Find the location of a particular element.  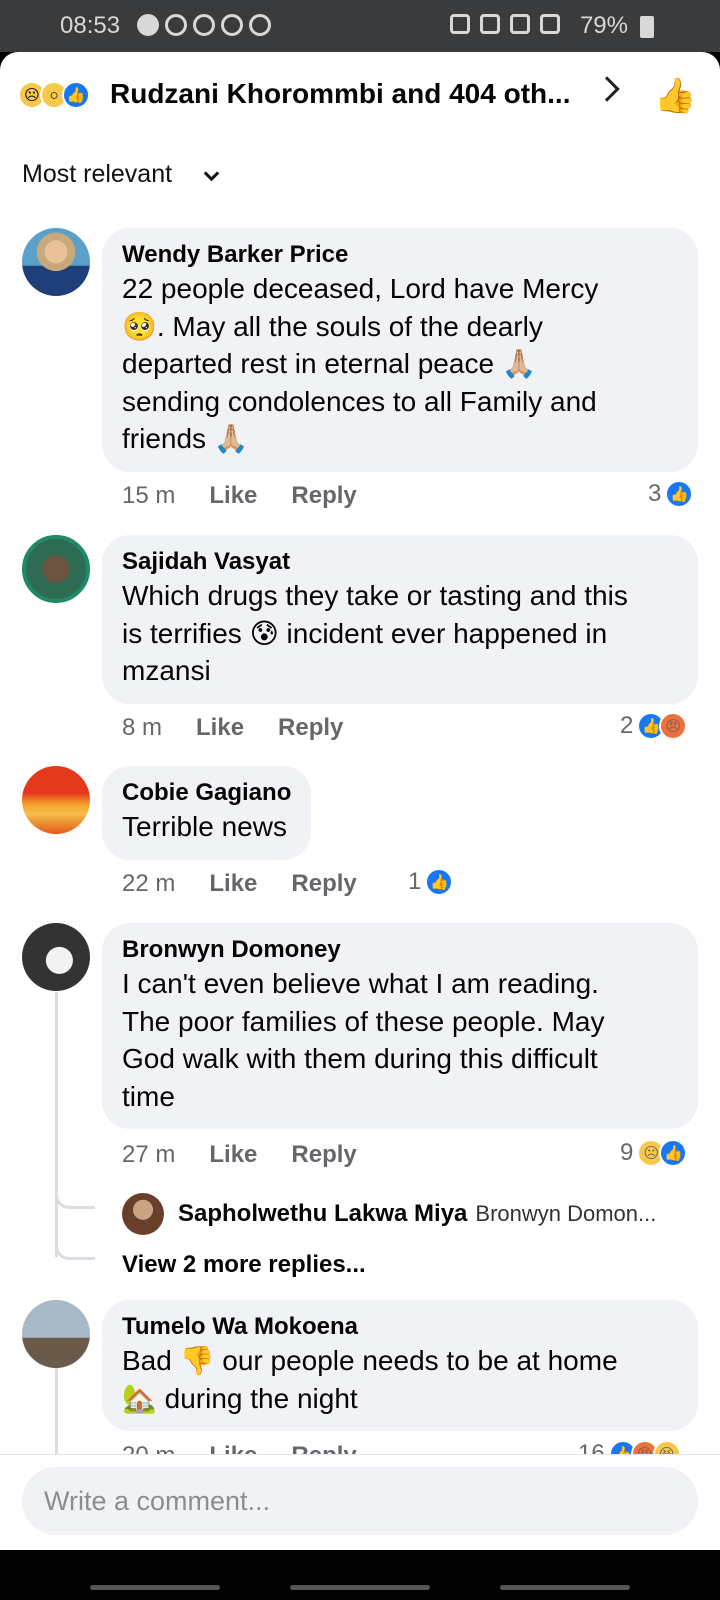

comment-actions: 22 m Like Reply is located at coordinates (239, 884).